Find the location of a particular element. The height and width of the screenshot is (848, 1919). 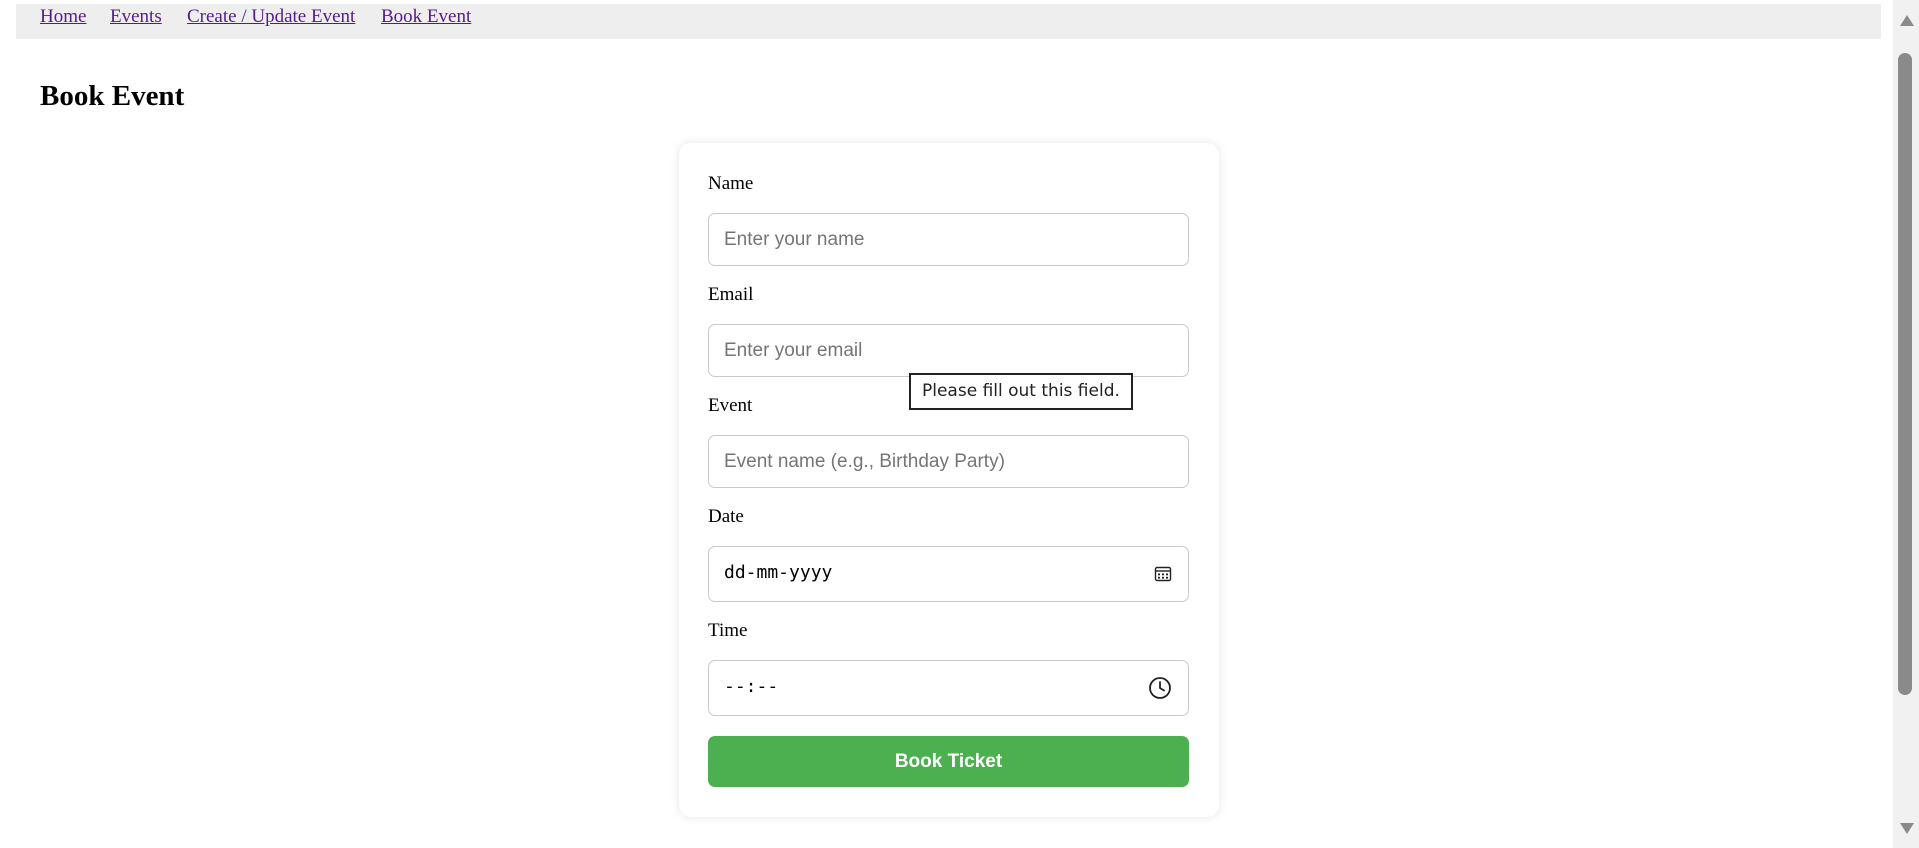

calendar-icon is located at coordinates (1163, 576).